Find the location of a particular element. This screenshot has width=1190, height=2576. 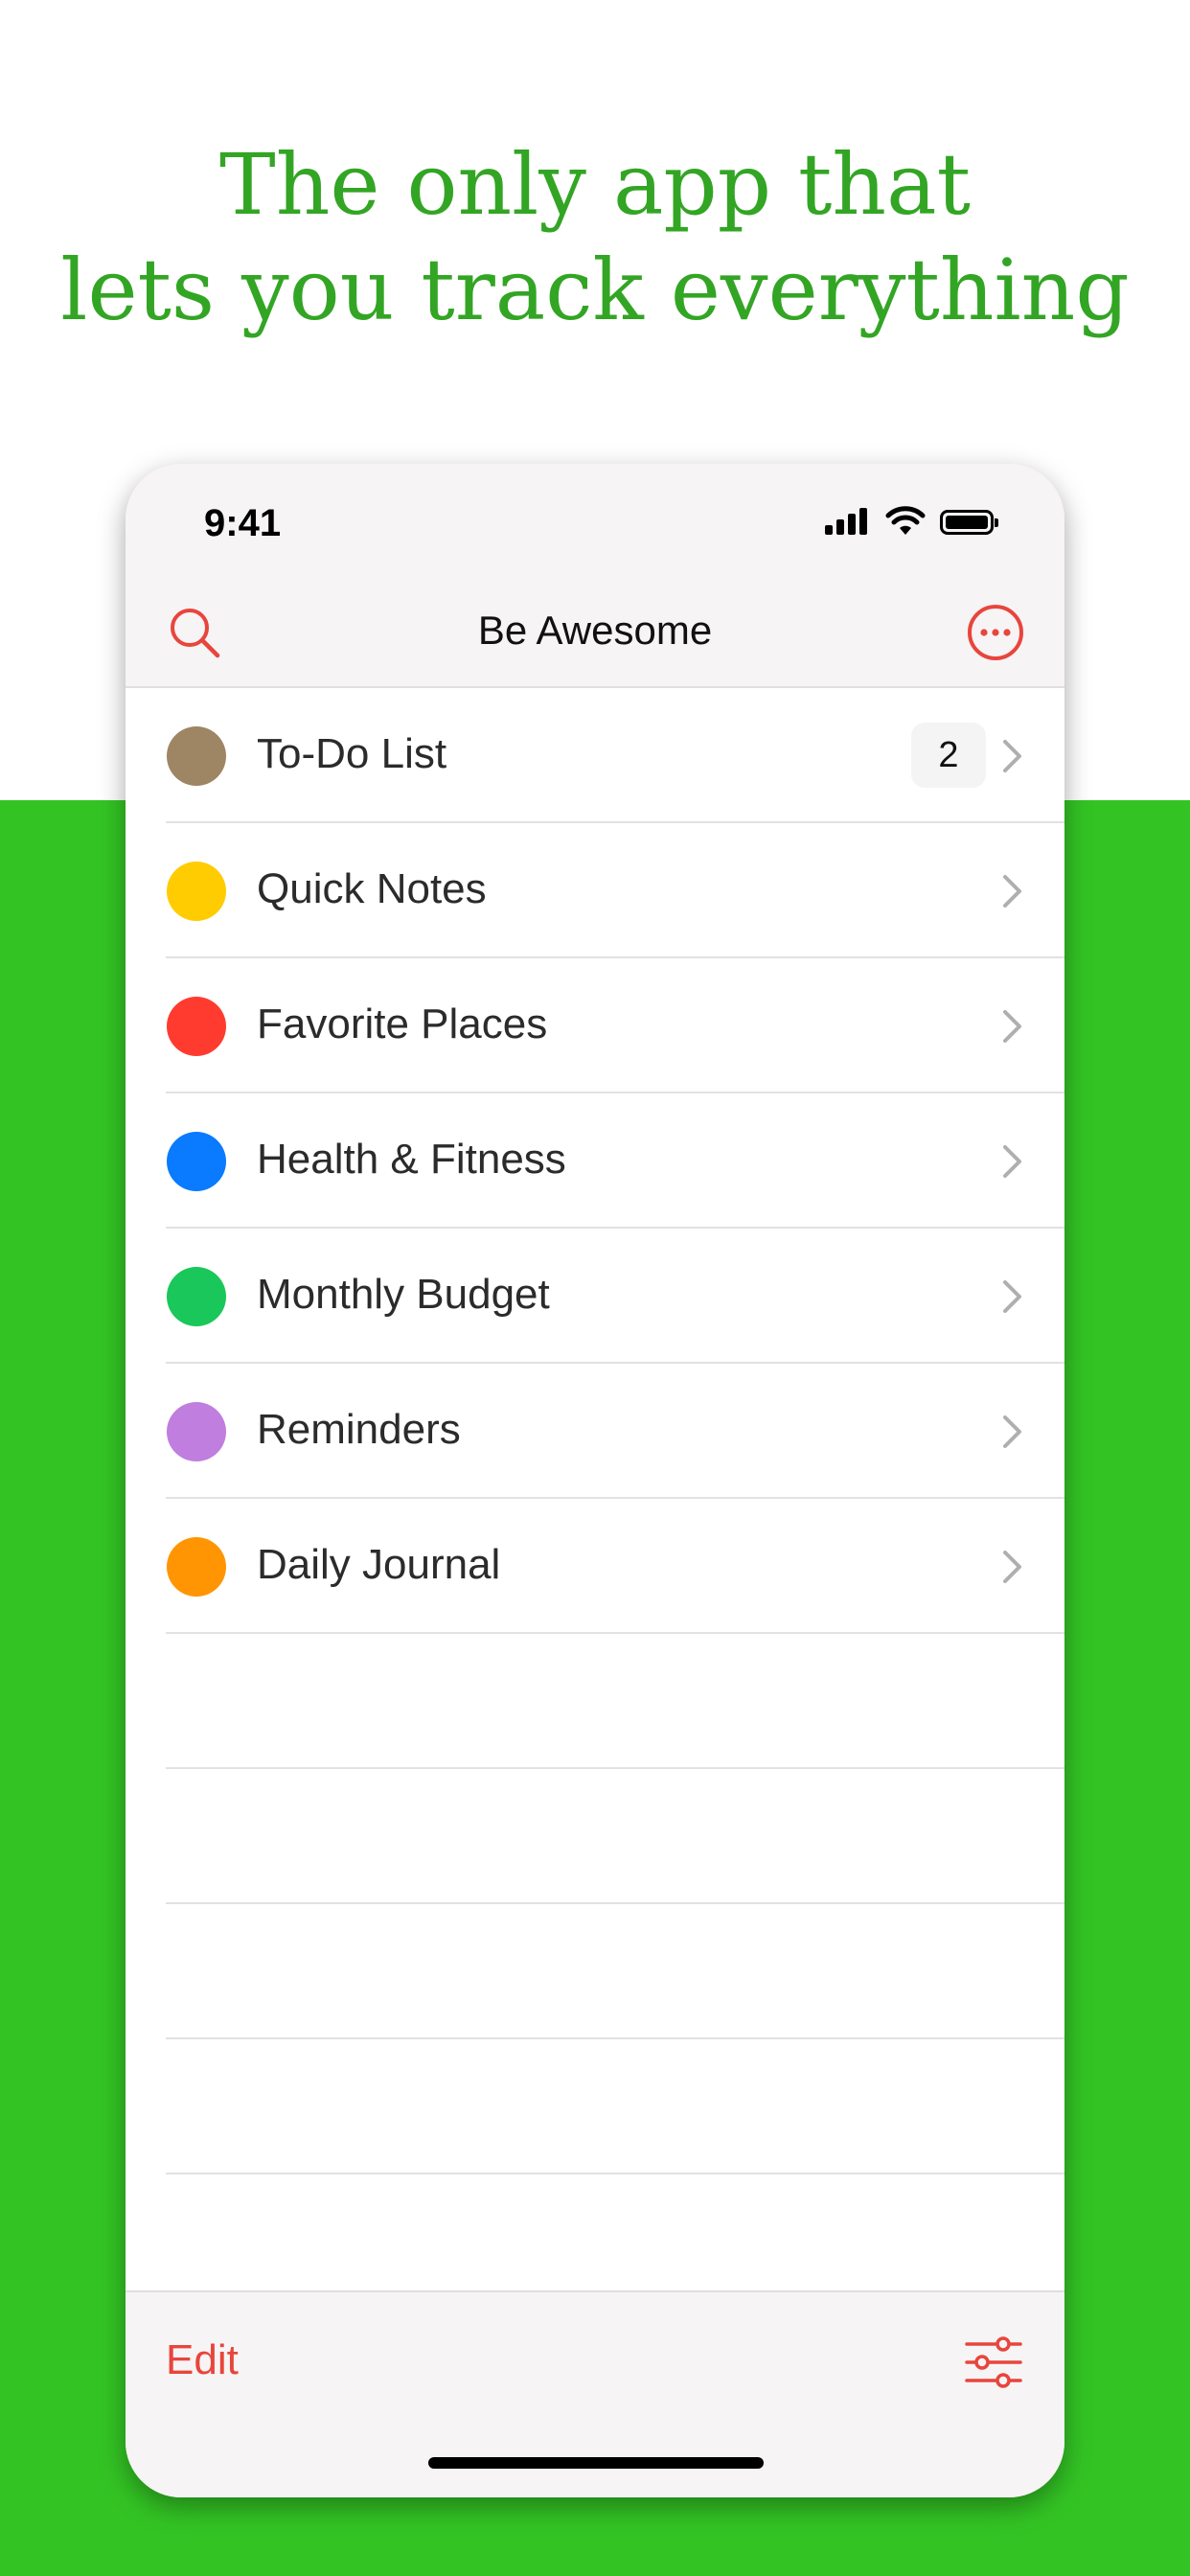

signal-icon is located at coordinates (847, 522).